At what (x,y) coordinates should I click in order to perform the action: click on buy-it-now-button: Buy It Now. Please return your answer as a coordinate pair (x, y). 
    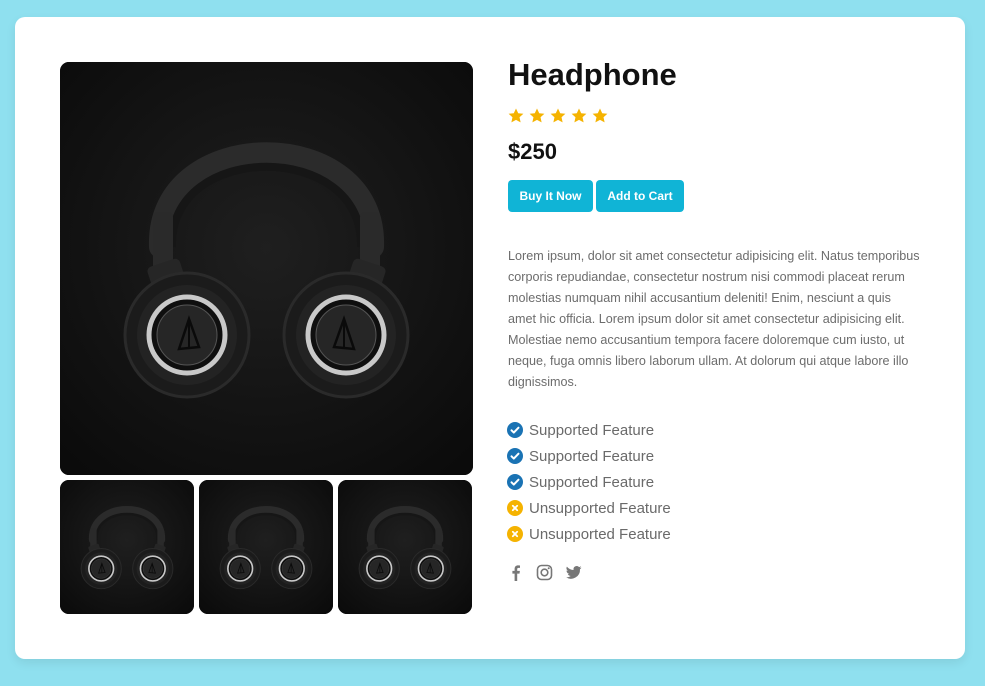
    Looking at the image, I should click on (550, 196).